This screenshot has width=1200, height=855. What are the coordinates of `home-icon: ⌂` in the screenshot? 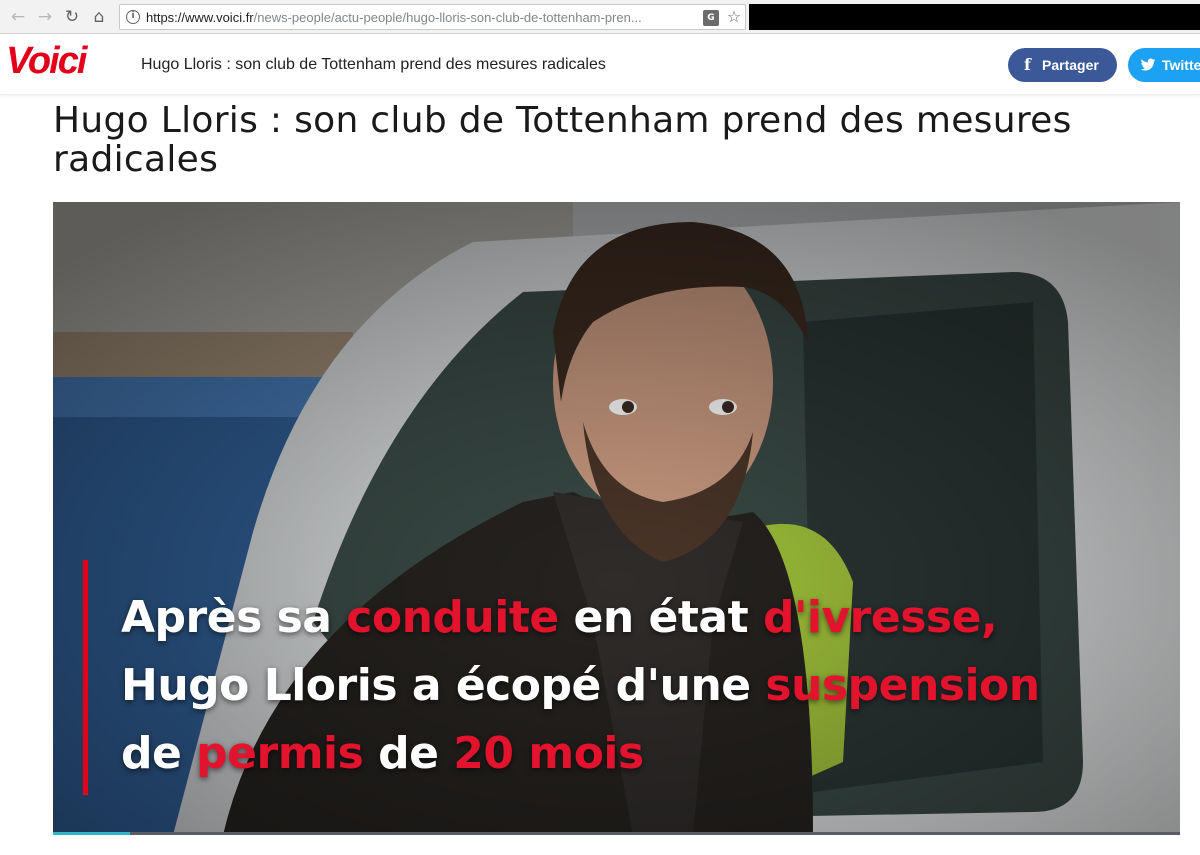 It's located at (99, 17).